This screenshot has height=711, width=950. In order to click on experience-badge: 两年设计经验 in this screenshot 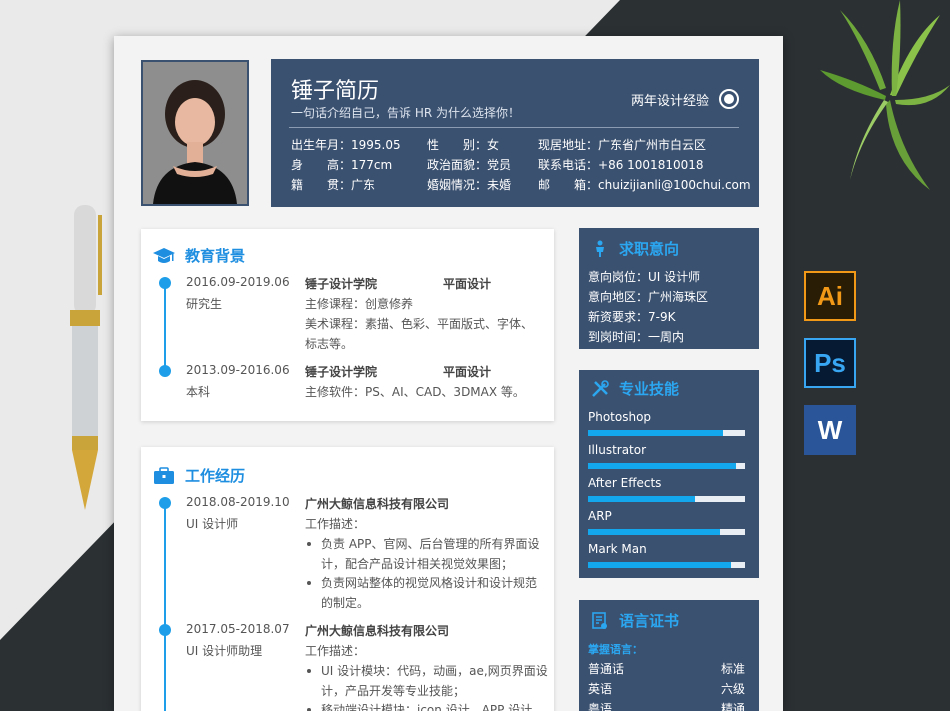, I will do `click(685, 99)`.